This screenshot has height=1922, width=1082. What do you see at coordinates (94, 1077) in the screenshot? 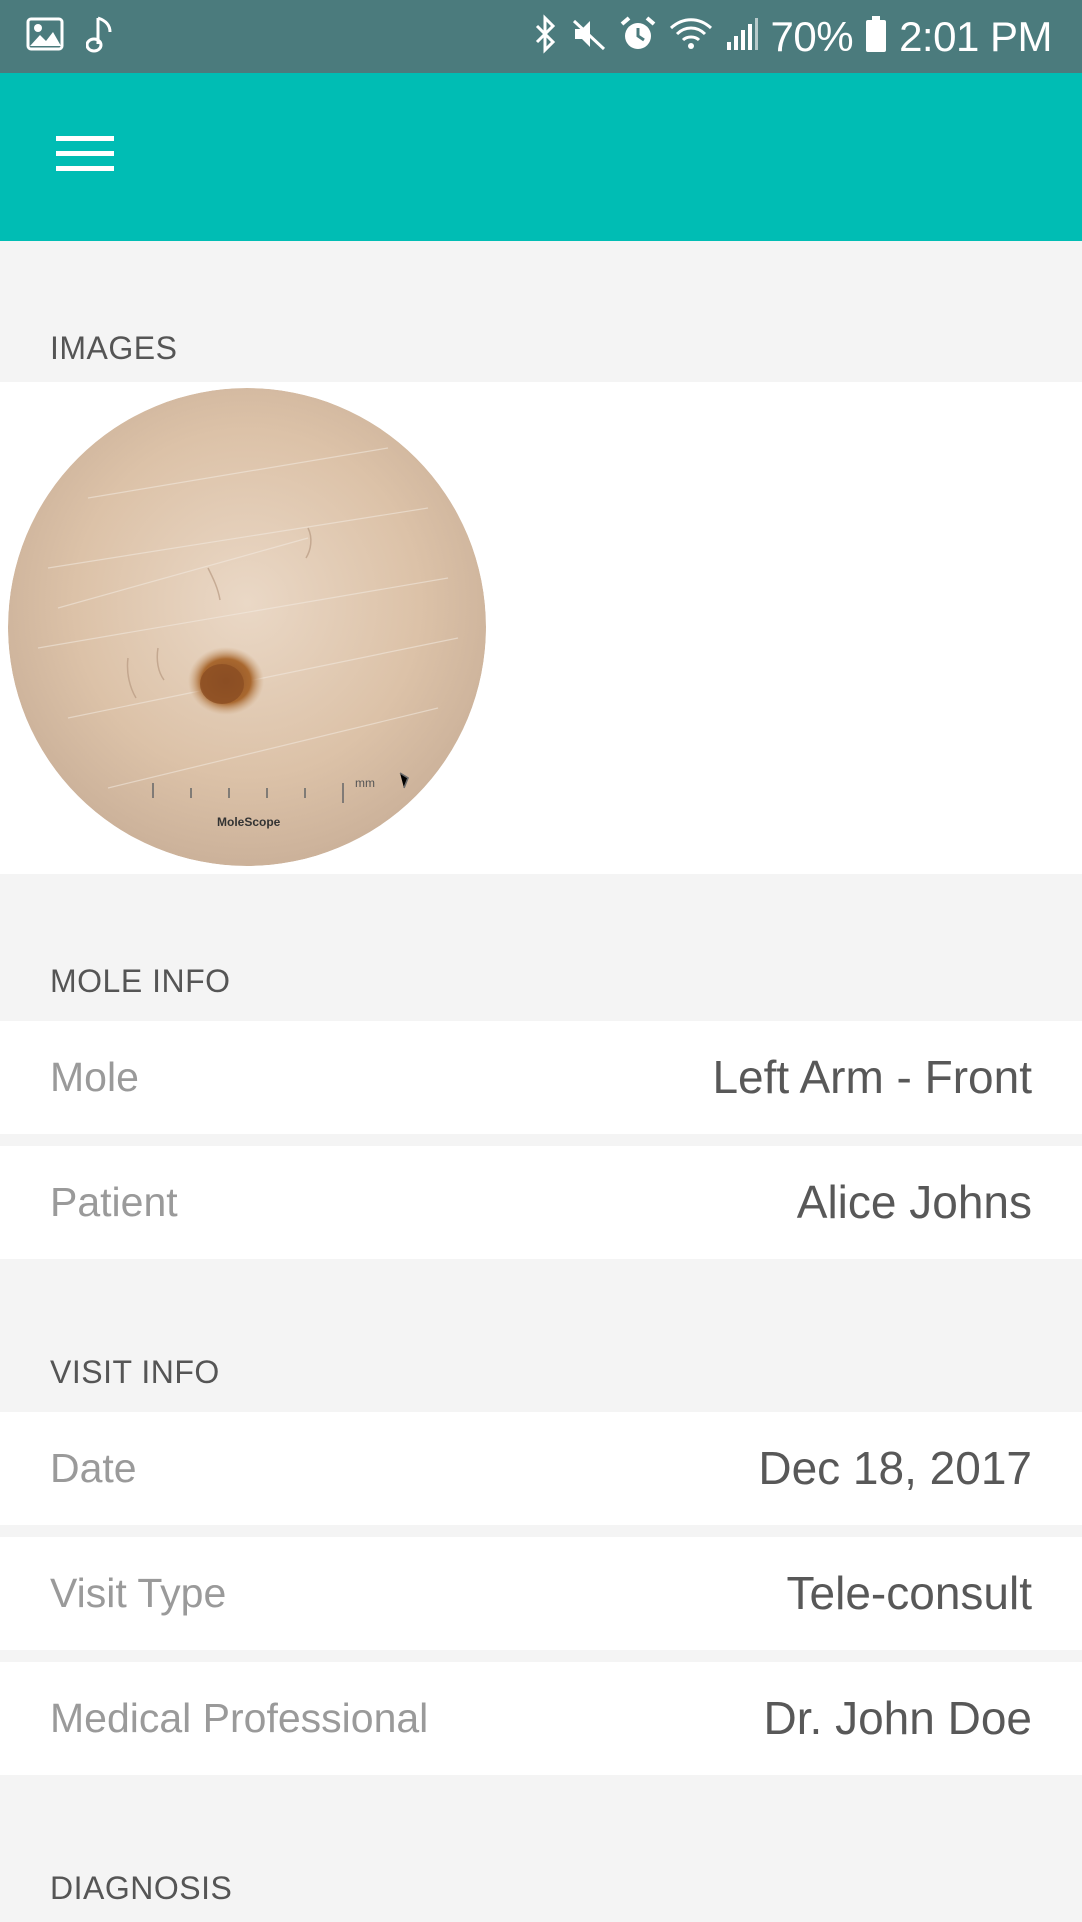
I see `mole-label: Mole` at bounding box center [94, 1077].